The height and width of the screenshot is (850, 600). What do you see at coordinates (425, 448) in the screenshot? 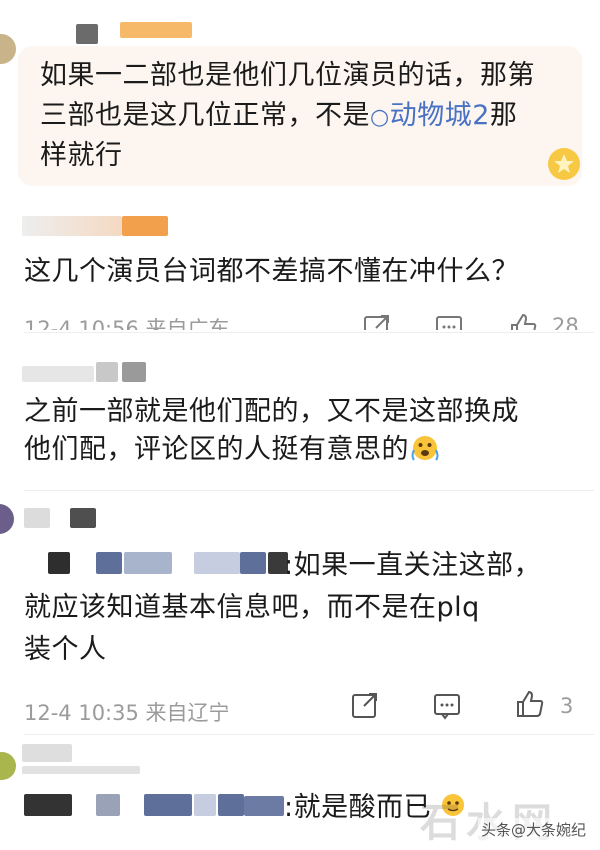
I see `emoji-icon` at bounding box center [425, 448].